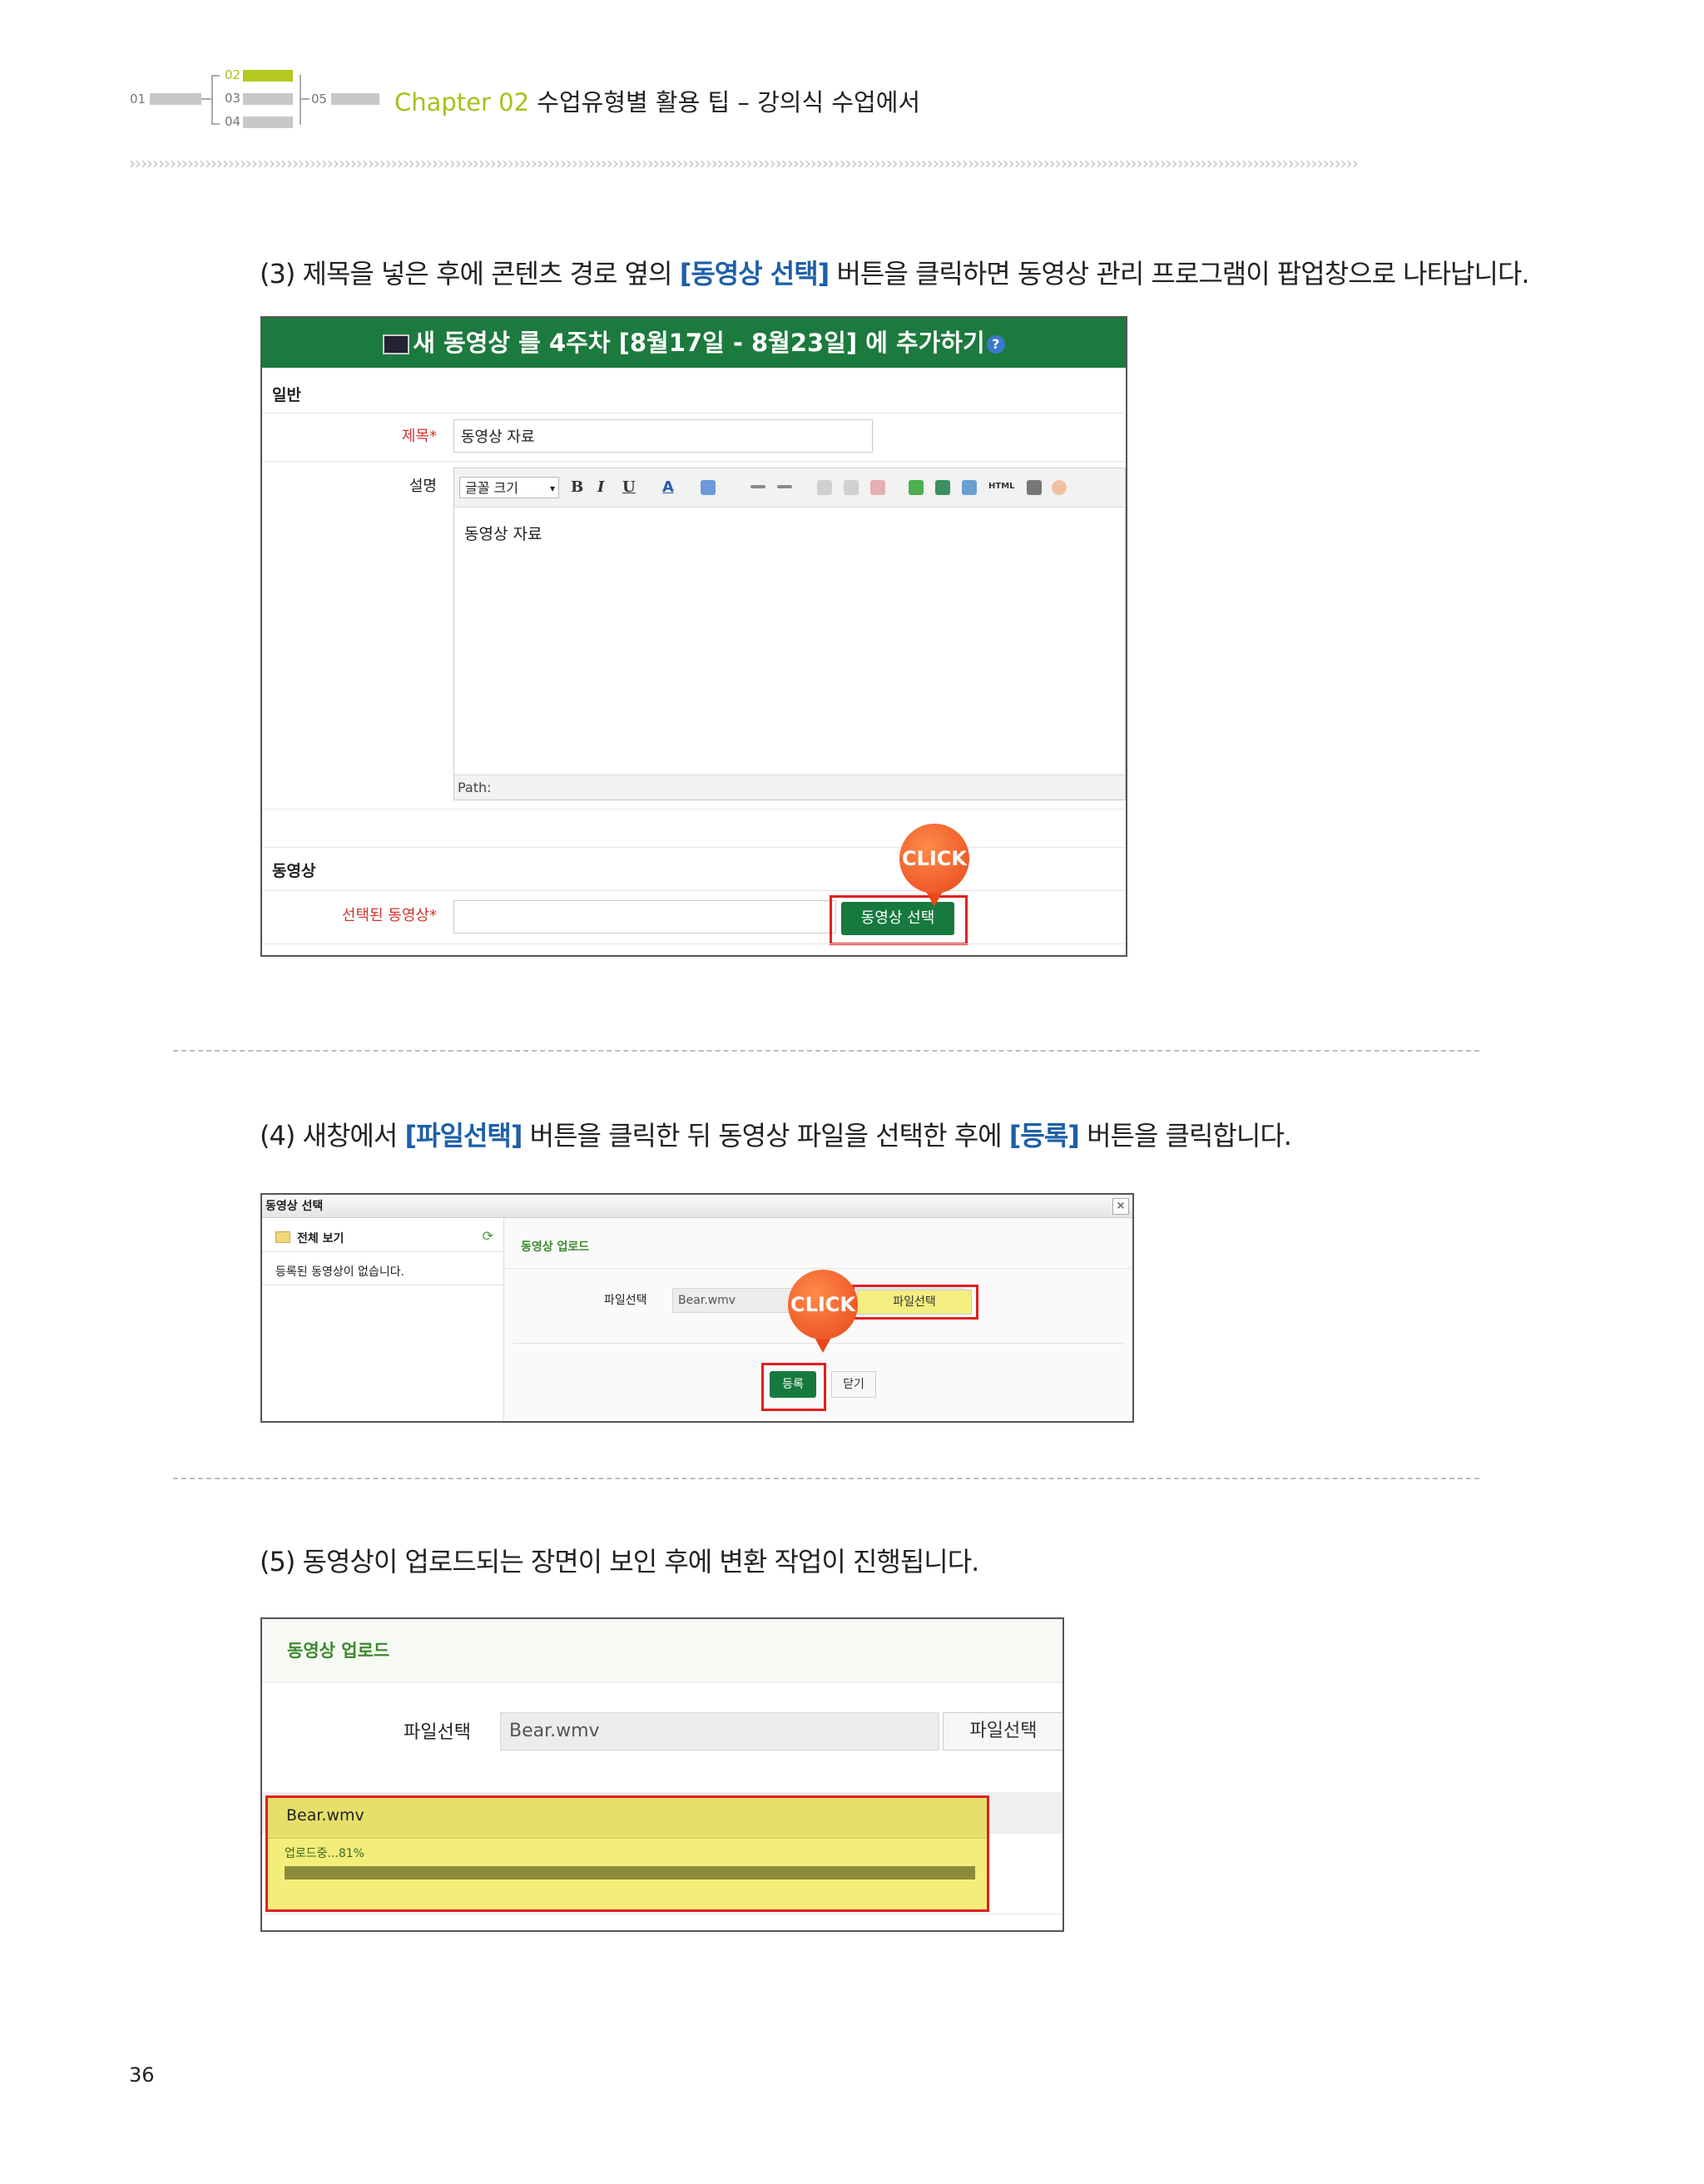 The width and height of the screenshot is (1704, 2184). I want to click on image-icon, so click(916, 487).